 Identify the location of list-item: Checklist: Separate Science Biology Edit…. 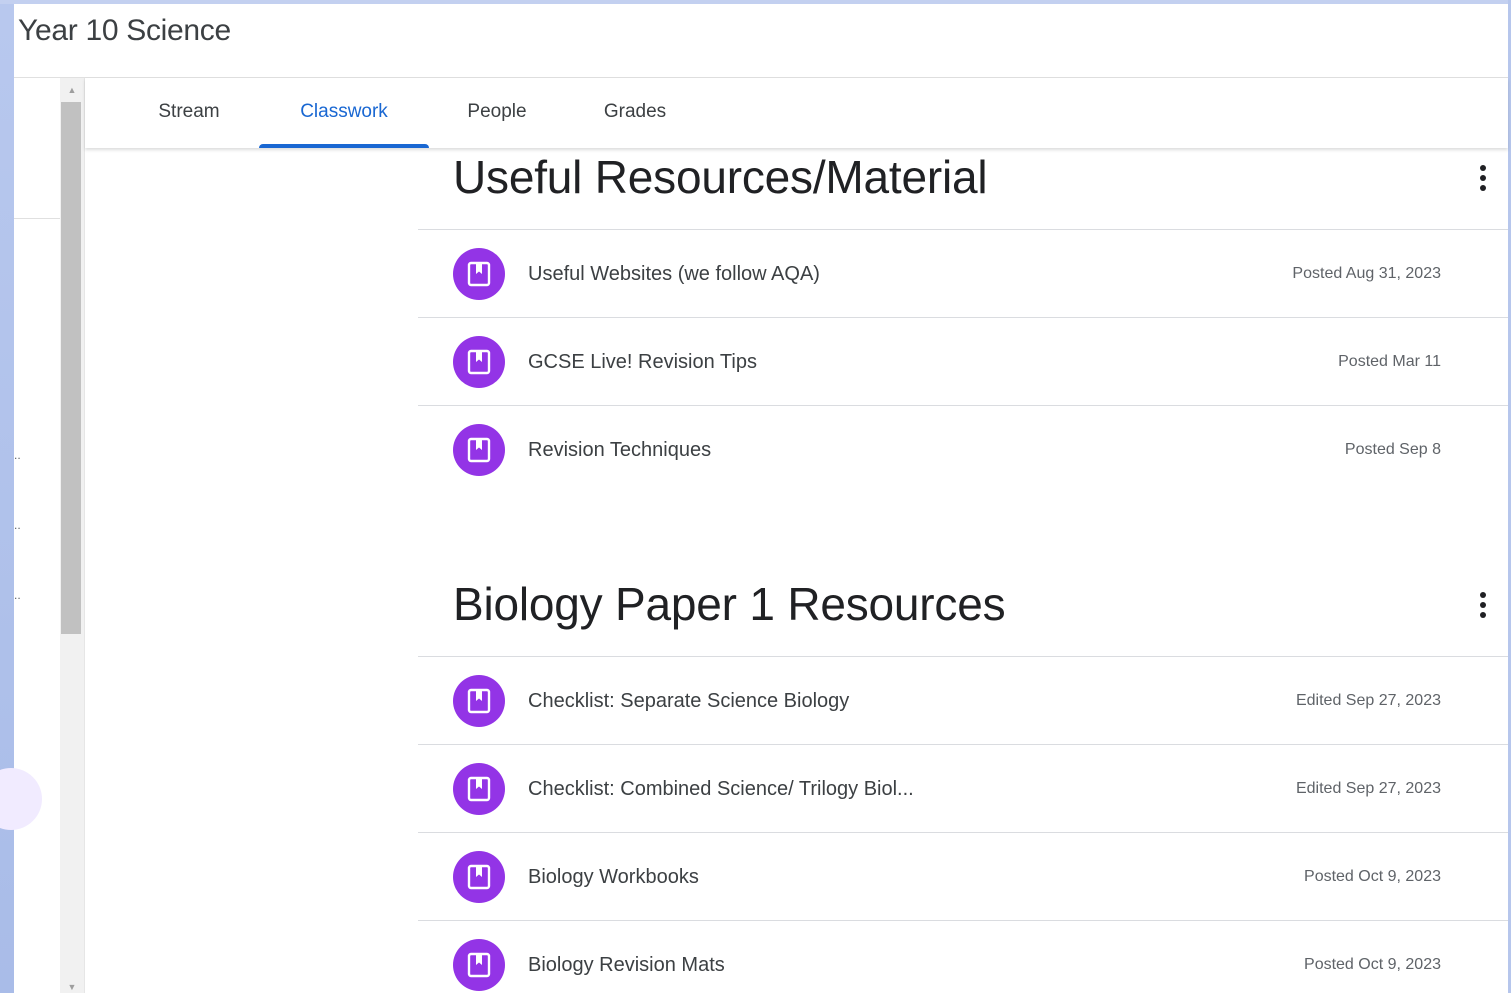
(963, 701).